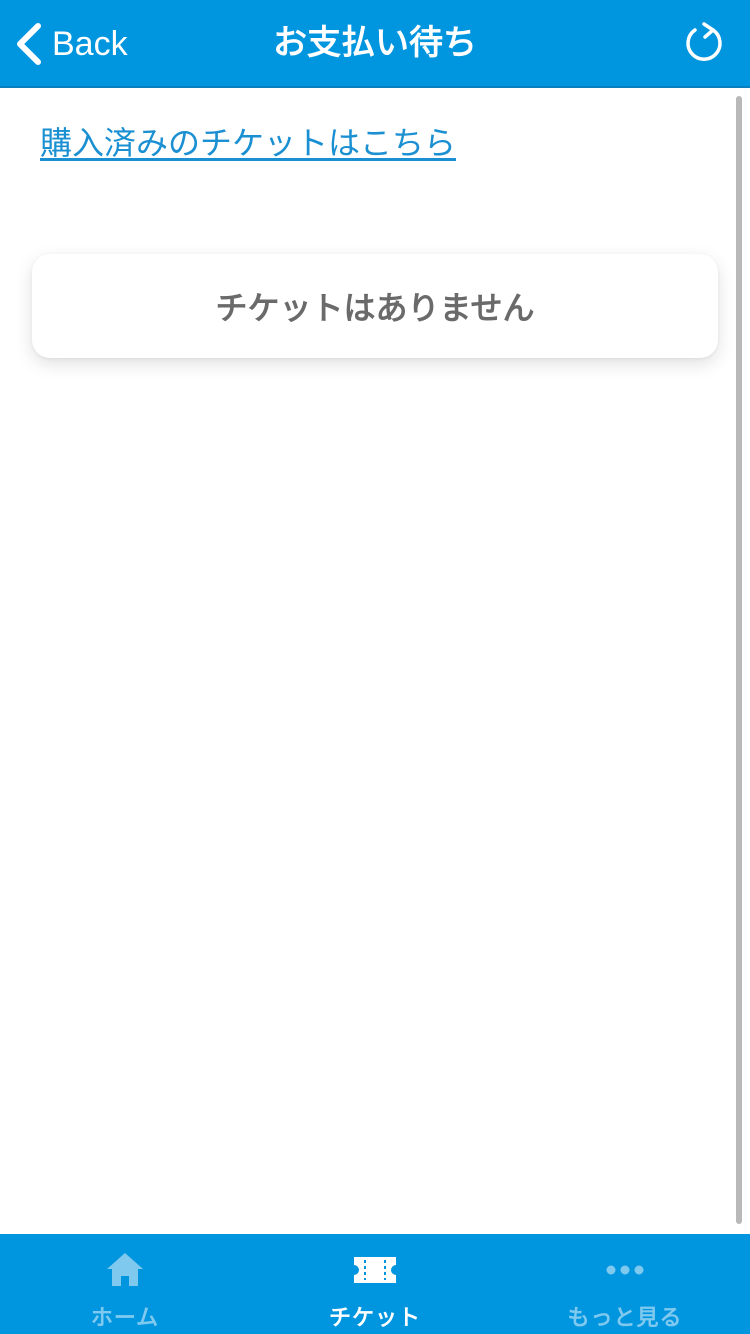 This screenshot has height=1334, width=750. What do you see at coordinates (375, 44) in the screenshot?
I see `header-bar: Back お支払い待ち` at bounding box center [375, 44].